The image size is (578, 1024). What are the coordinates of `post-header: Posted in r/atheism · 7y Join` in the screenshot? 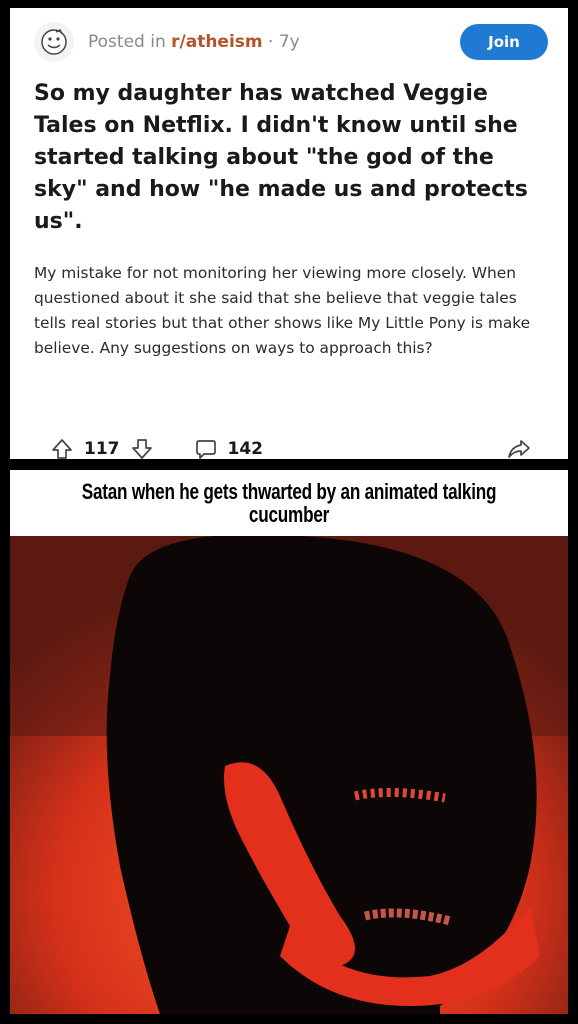 It's located at (291, 42).